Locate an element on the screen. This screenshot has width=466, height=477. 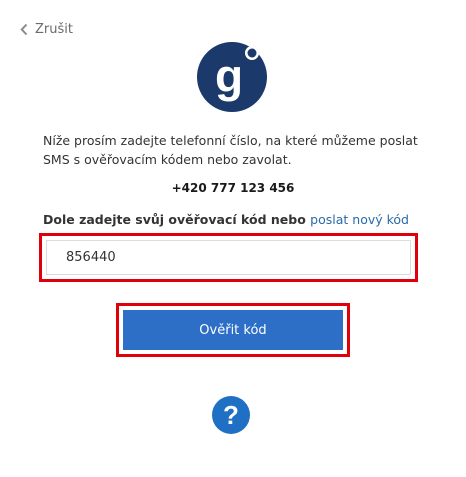
verify-code-button: Ověřit kód is located at coordinates (233, 330).